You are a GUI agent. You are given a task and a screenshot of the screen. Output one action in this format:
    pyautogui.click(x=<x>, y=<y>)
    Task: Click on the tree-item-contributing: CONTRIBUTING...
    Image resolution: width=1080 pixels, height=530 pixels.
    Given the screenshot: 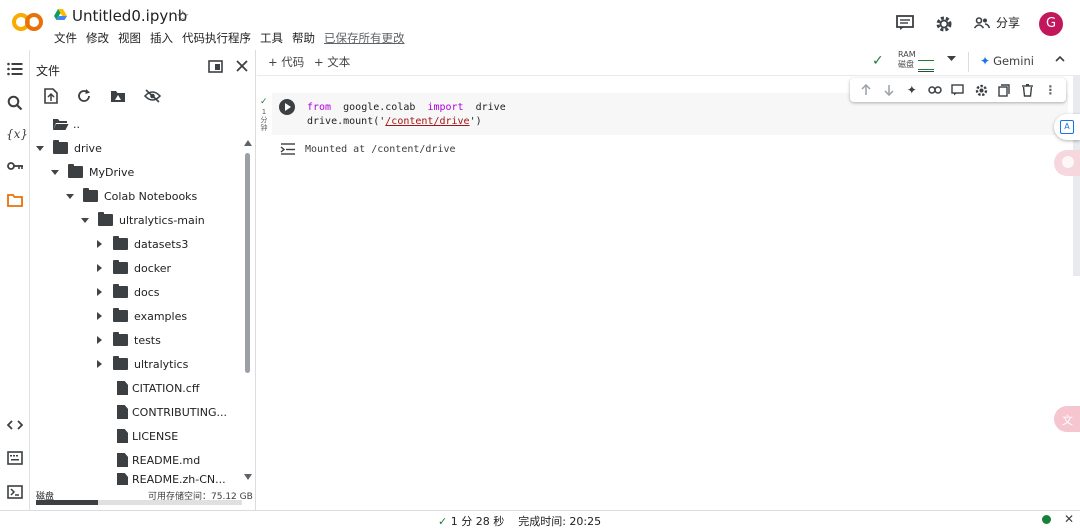 What is the action you would take?
    pyautogui.click(x=172, y=412)
    